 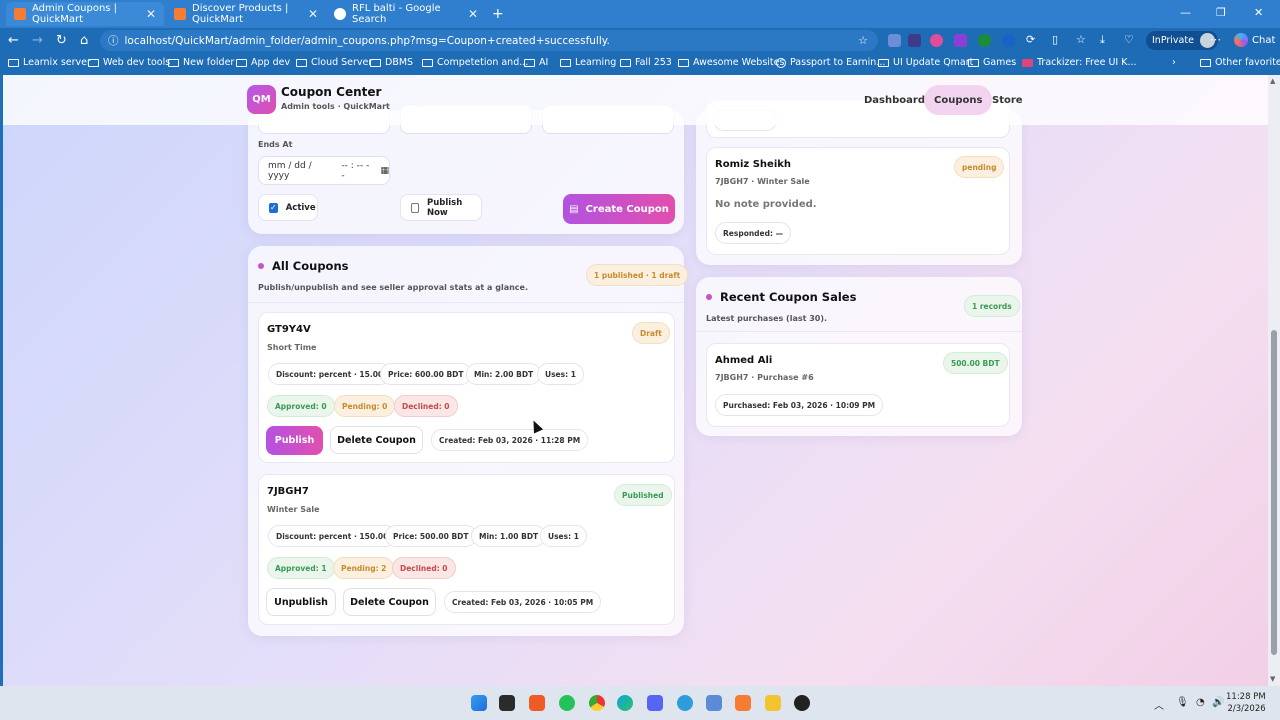 What do you see at coordinates (324, 170) in the screenshot?
I see `ends-at-field: mm / dd / yyyy -- : -- -- ▦` at bounding box center [324, 170].